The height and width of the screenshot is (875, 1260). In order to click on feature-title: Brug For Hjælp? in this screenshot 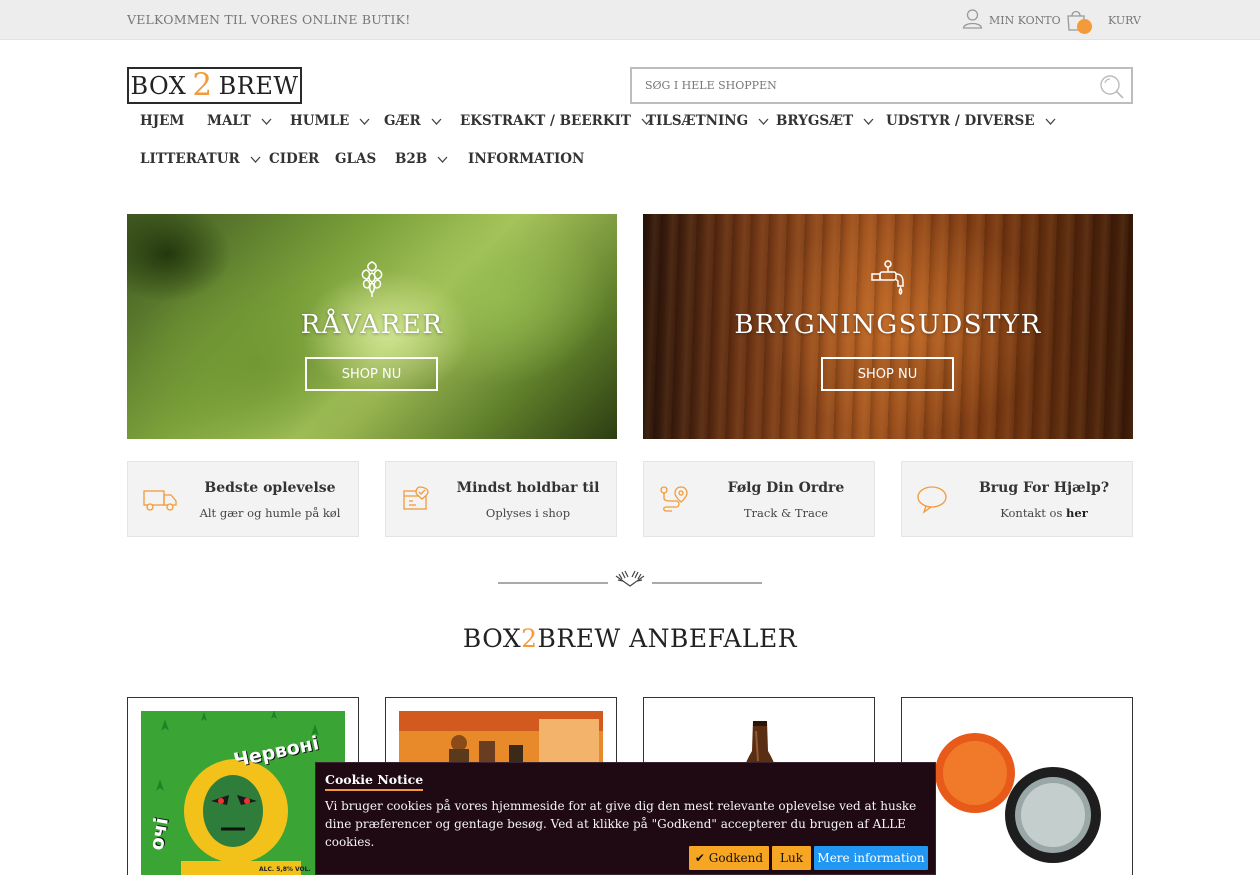, I will do `click(1044, 488)`.